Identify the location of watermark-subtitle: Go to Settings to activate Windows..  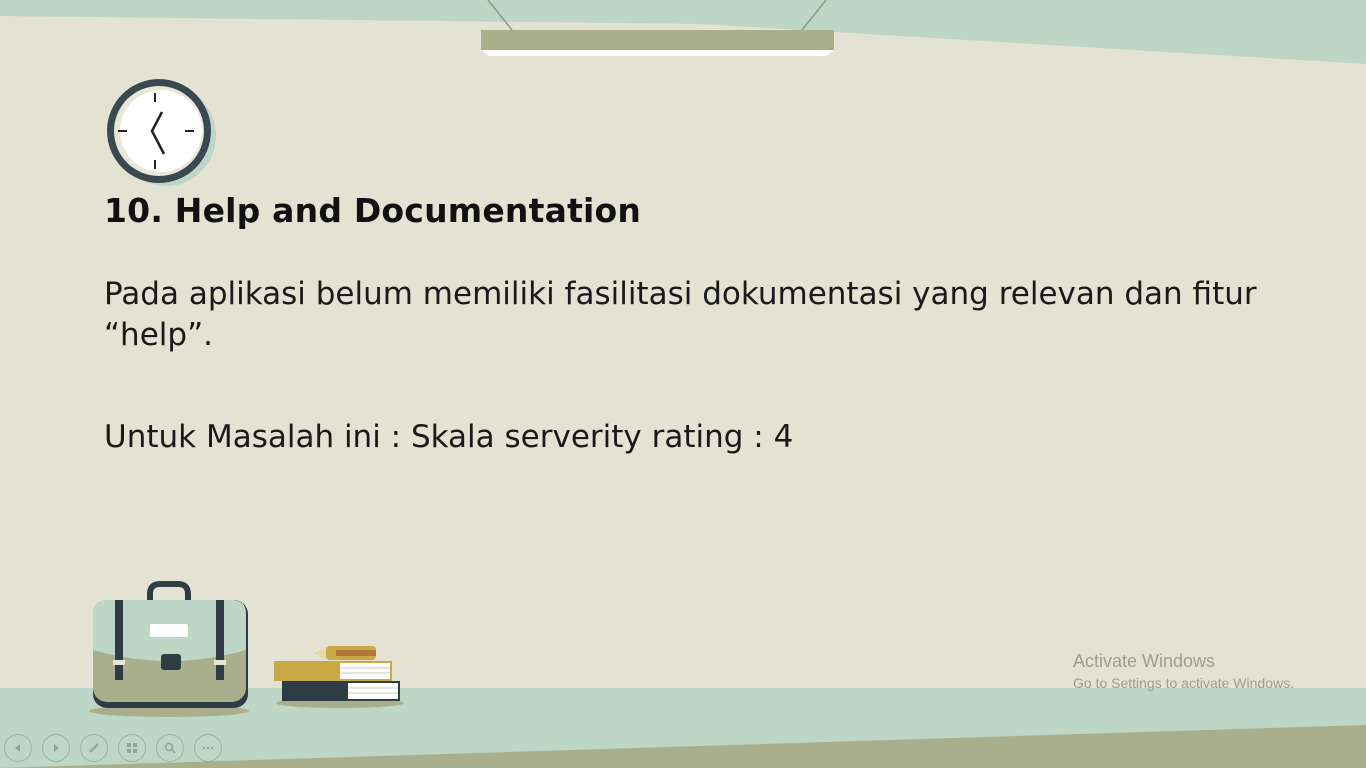
(1183, 683).